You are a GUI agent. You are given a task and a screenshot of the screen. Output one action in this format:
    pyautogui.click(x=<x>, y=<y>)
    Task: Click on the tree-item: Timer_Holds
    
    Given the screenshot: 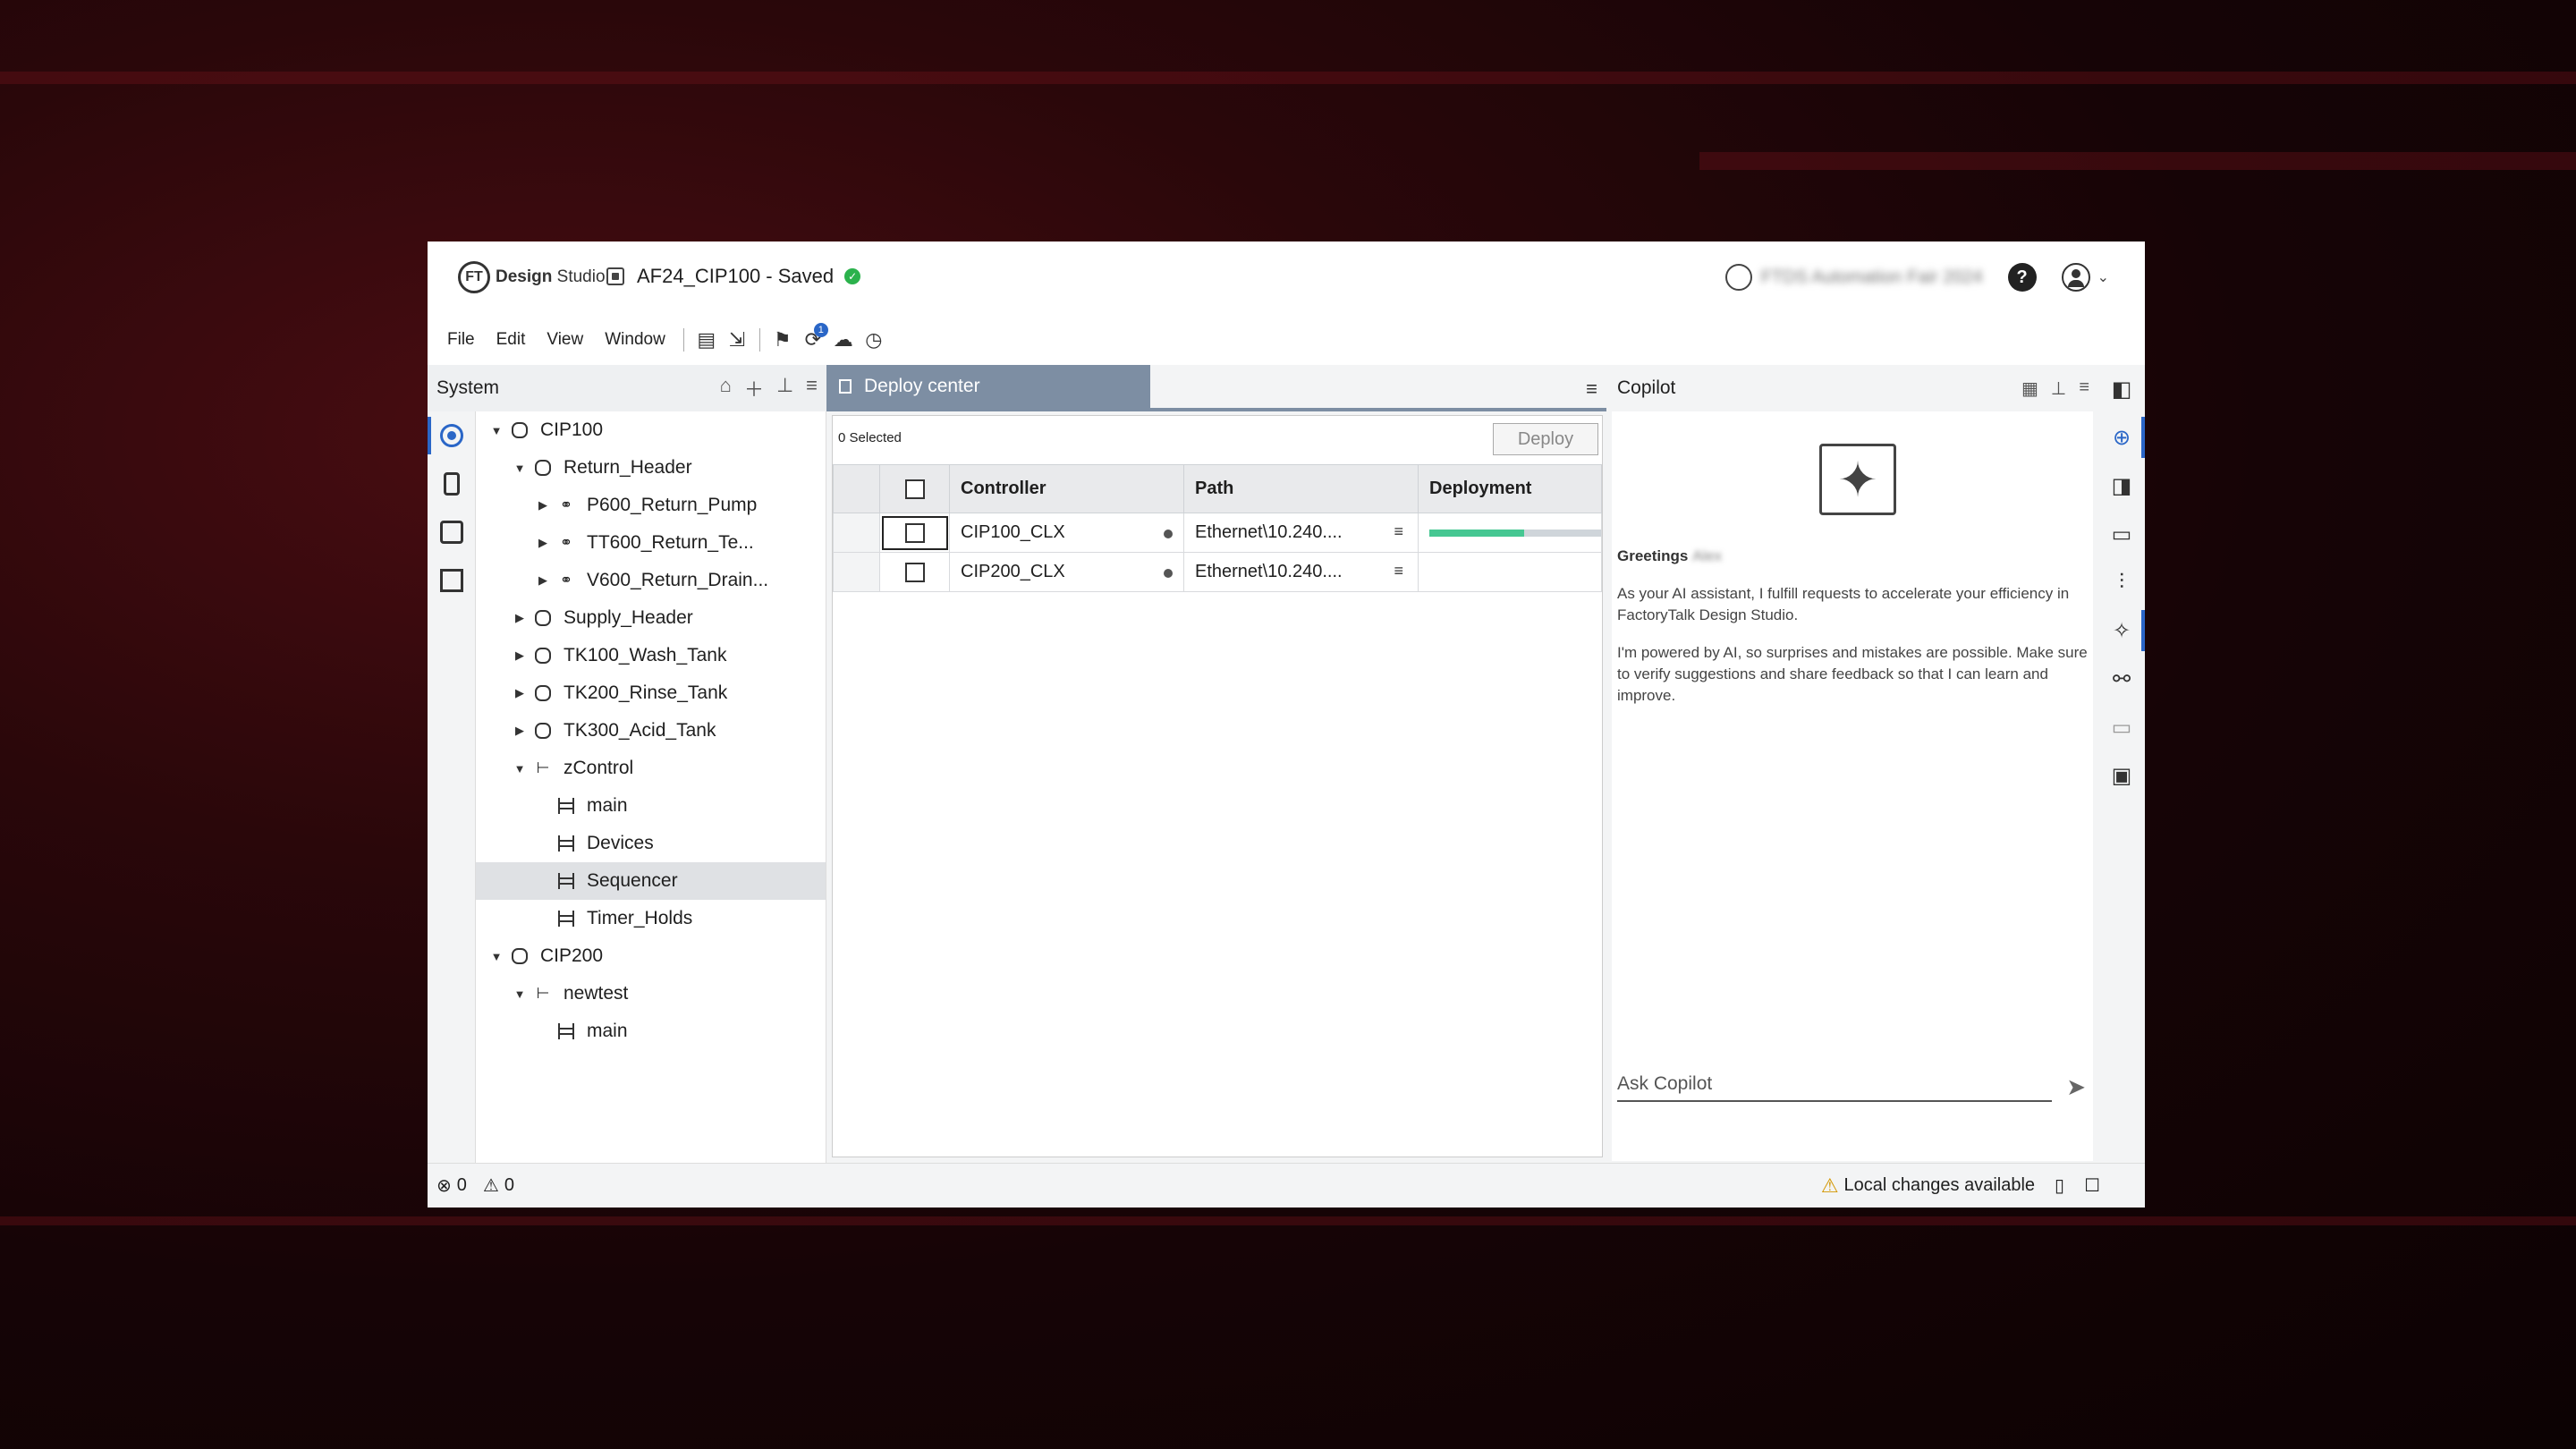 What is the action you would take?
    pyautogui.click(x=651, y=918)
    